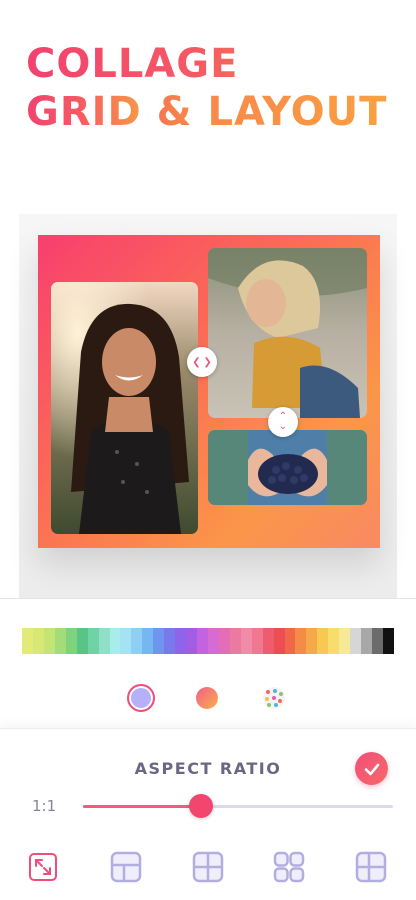  What do you see at coordinates (297, 112) in the screenshot?
I see `headline-layout-word: LAYOUT` at bounding box center [297, 112].